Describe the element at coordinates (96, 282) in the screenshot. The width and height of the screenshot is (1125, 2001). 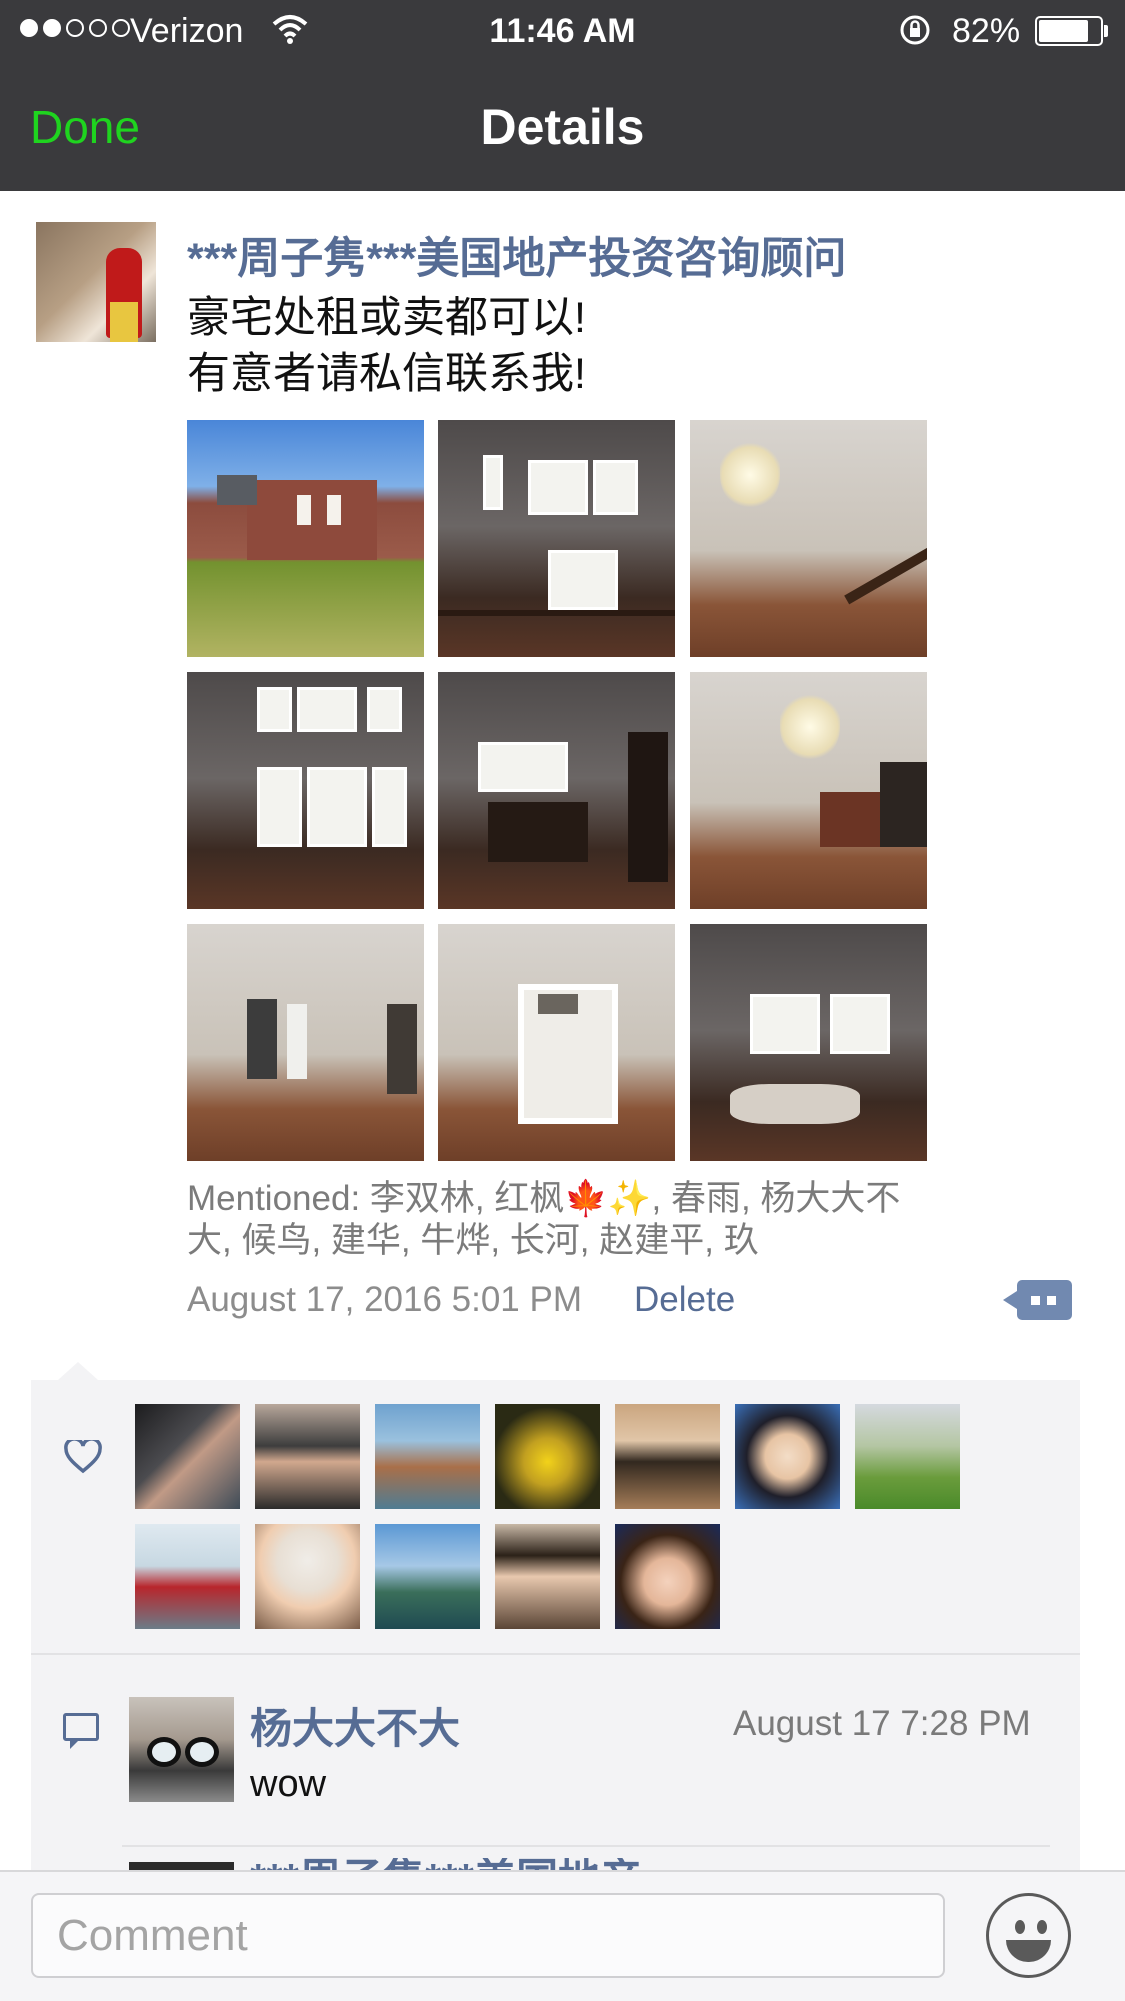
I see `author-avatar` at that location.